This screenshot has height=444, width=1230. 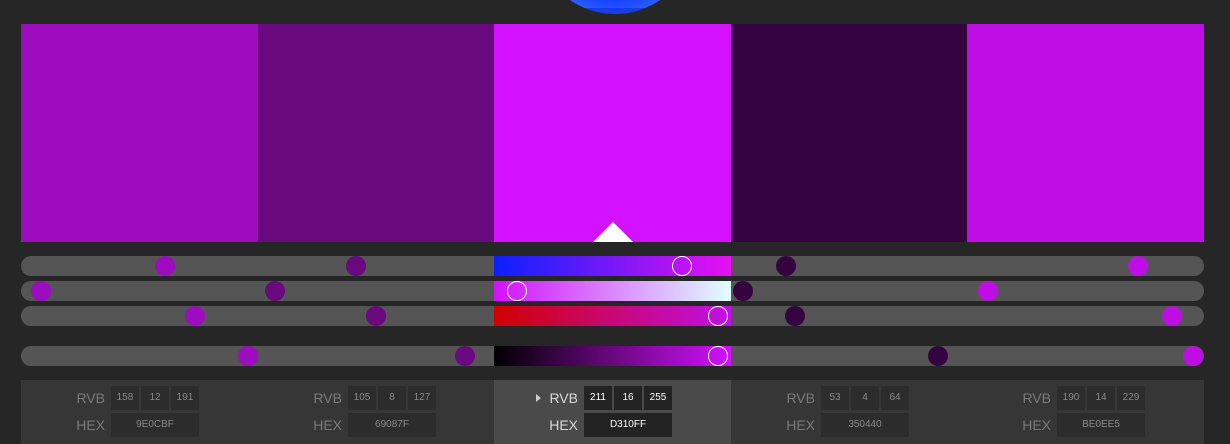 What do you see at coordinates (155, 425) in the screenshot?
I see `hex-value-1: 9E0CBF` at bounding box center [155, 425].